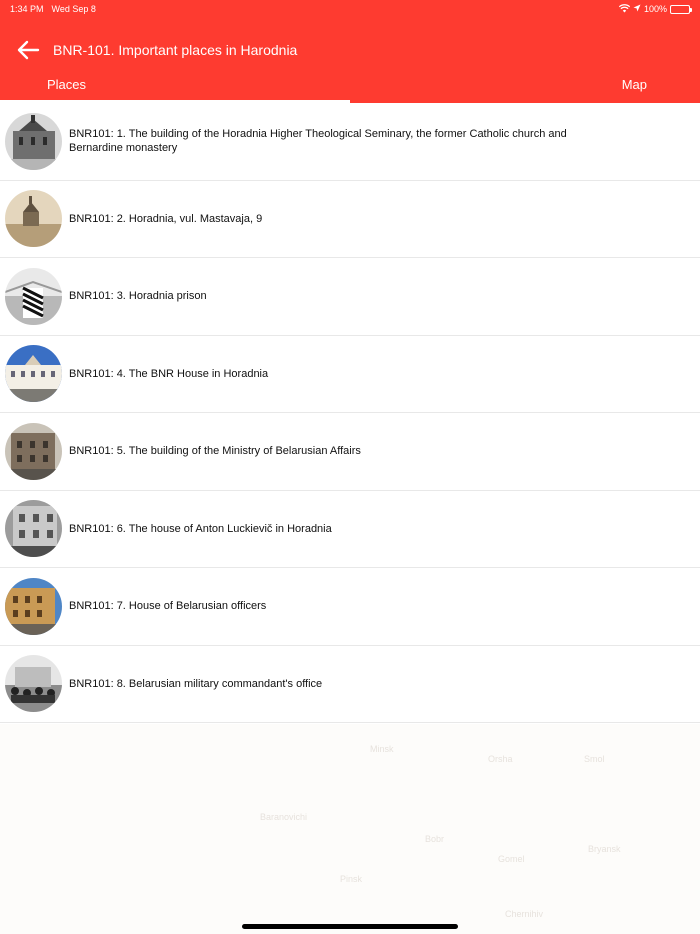 This screenshot has height=934, width=700. I want to click on list-item: BNR101: 2. Horadnia, vul. Mastavaja, 9, so click(350, 219).